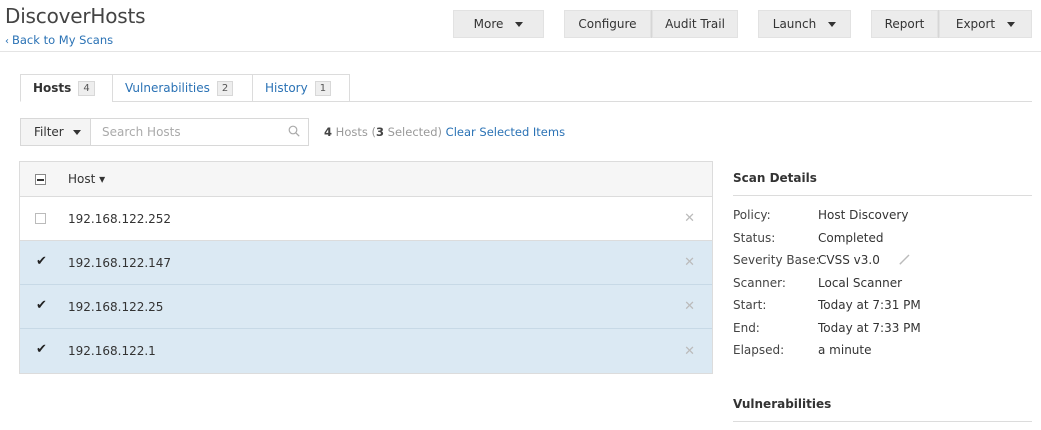 The width and height of the screenshot is (1041, 430). Describe the element at coordinates (845, 350) in the screenshot. I see `elapsed-value: a minute` at that location.